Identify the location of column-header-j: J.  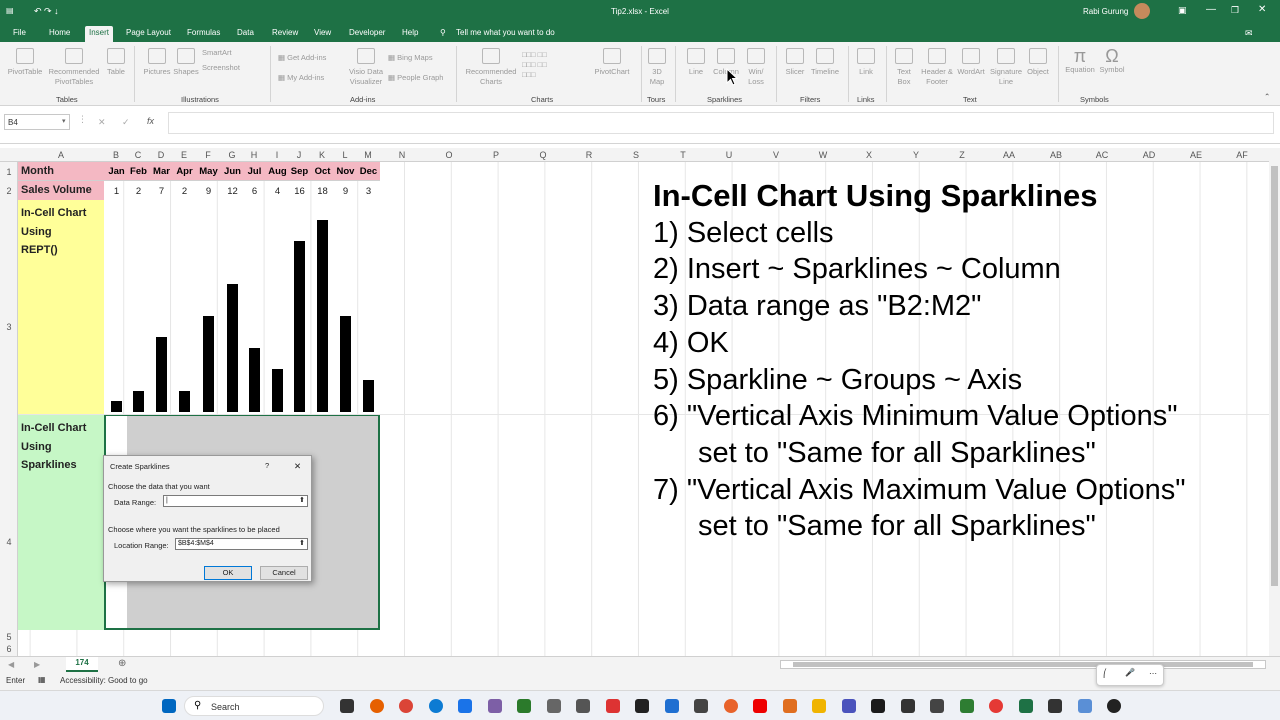
(299, 155).